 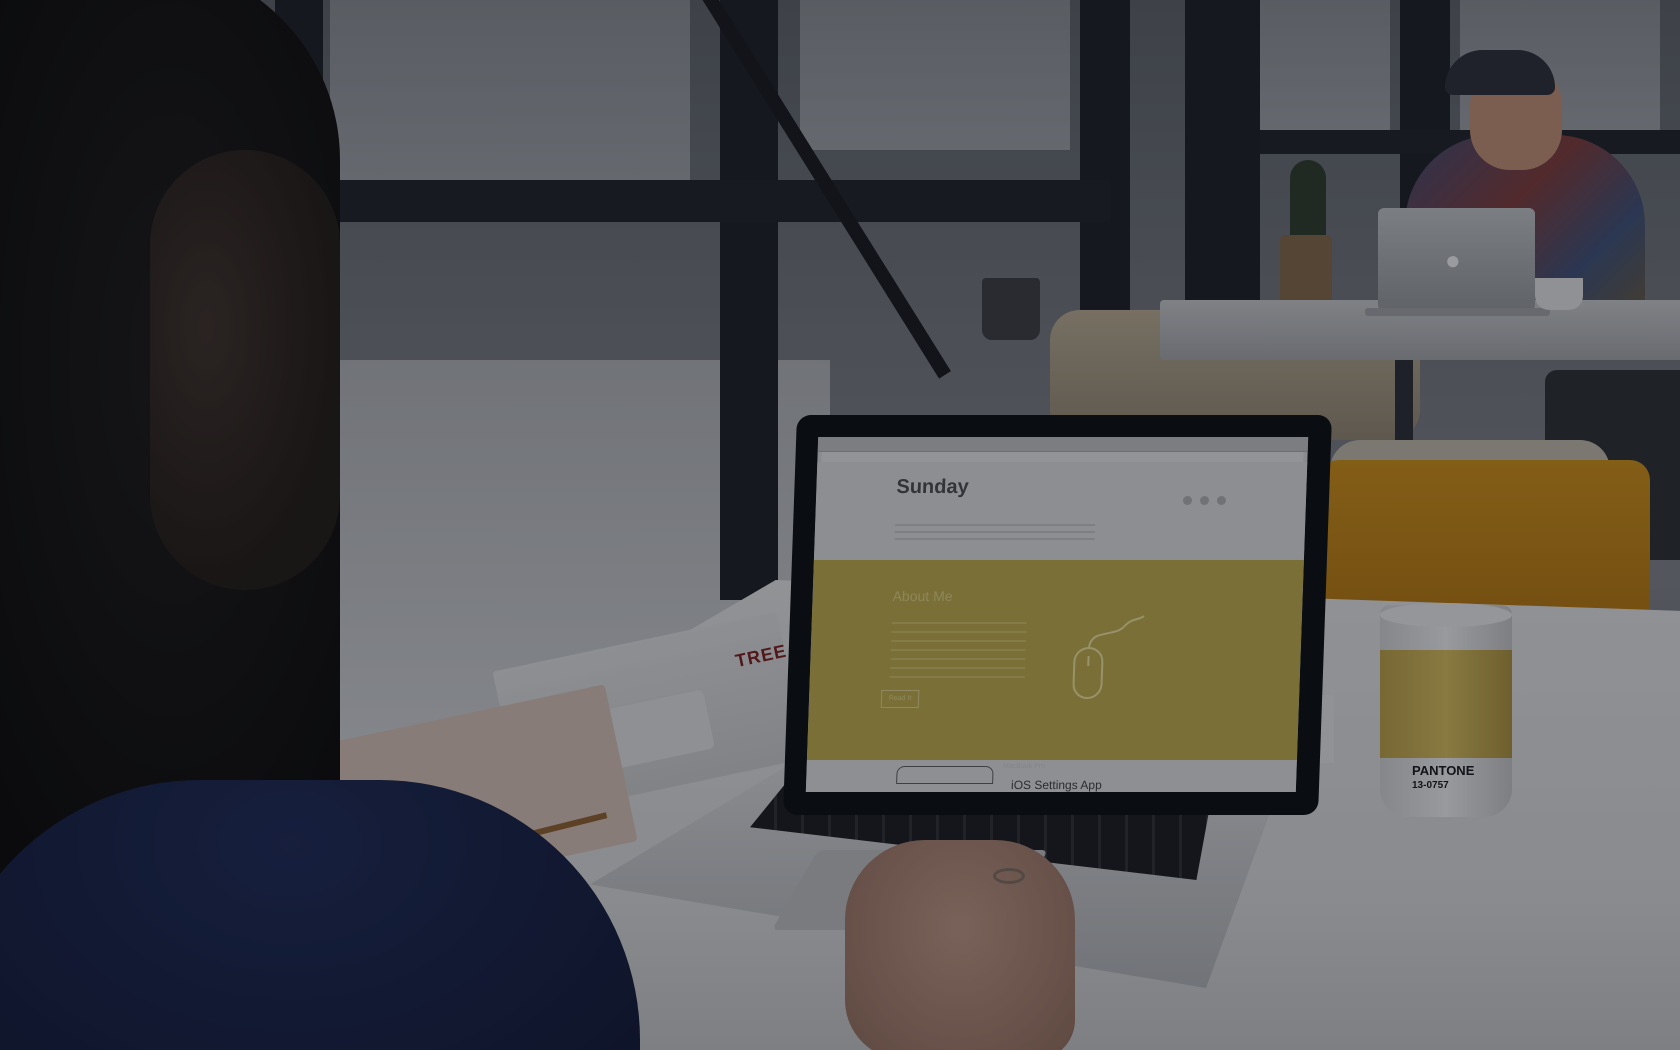 What do you see at coordinates (933, 487) in the screenshot?
I see `site-title: Sunday` at bounding box center [933, 487].